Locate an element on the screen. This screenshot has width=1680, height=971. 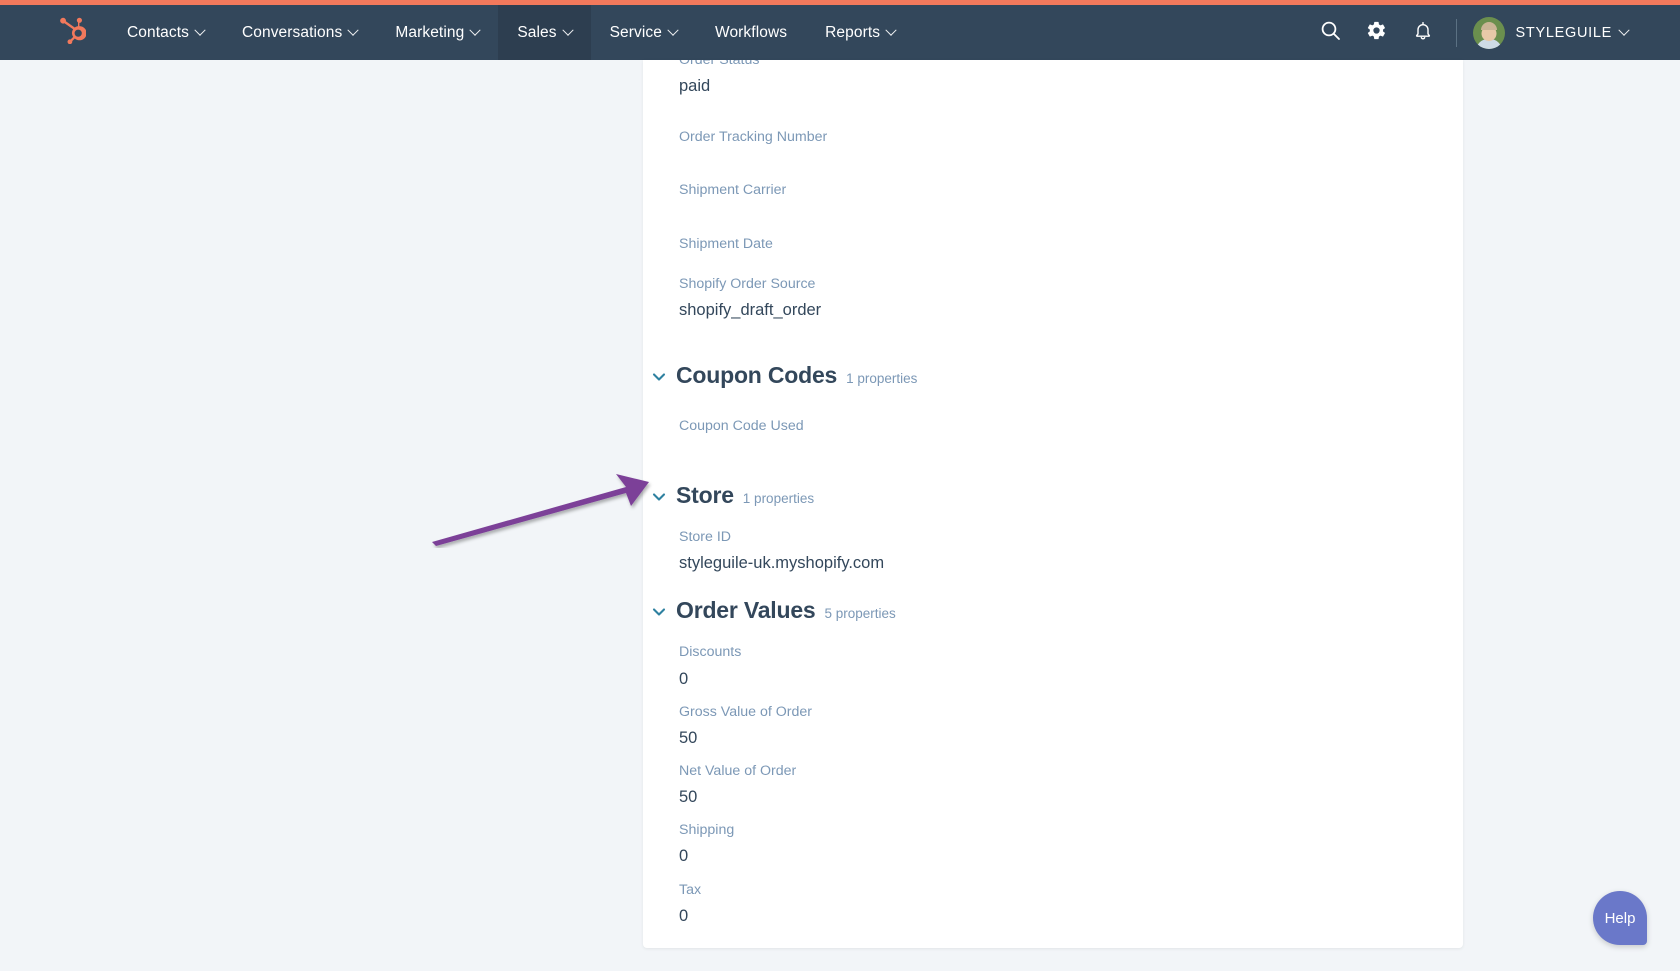
nav-item-contacts: Contacts is located at coordinates (165, 32).